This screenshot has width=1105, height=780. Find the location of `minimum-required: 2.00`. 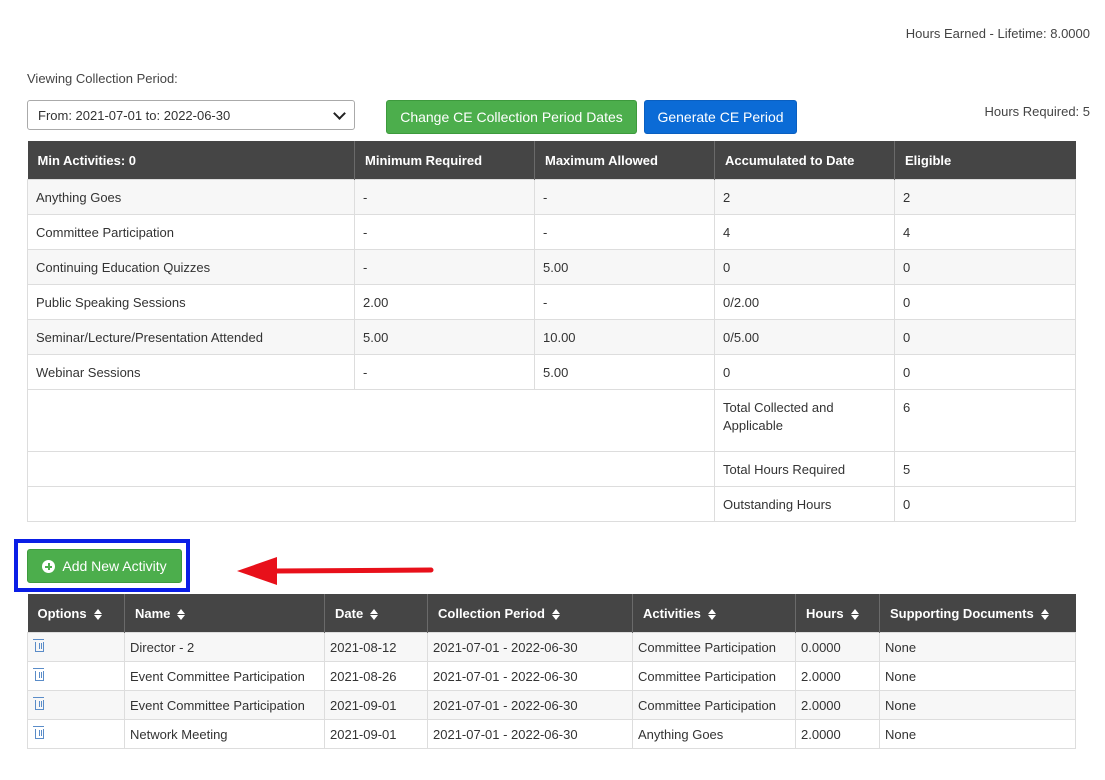

minimum-required: 2.00 is located at coordinates (444, 302).